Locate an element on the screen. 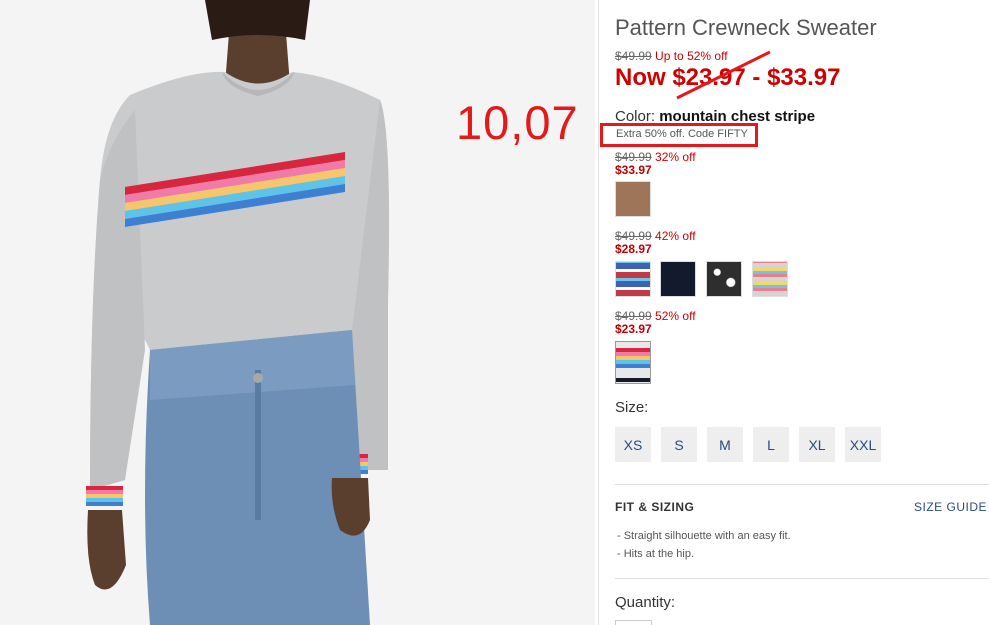 The width and height of the screenshot is (990, 625). percent-off: 32% off is located at coordinates (675, 157).